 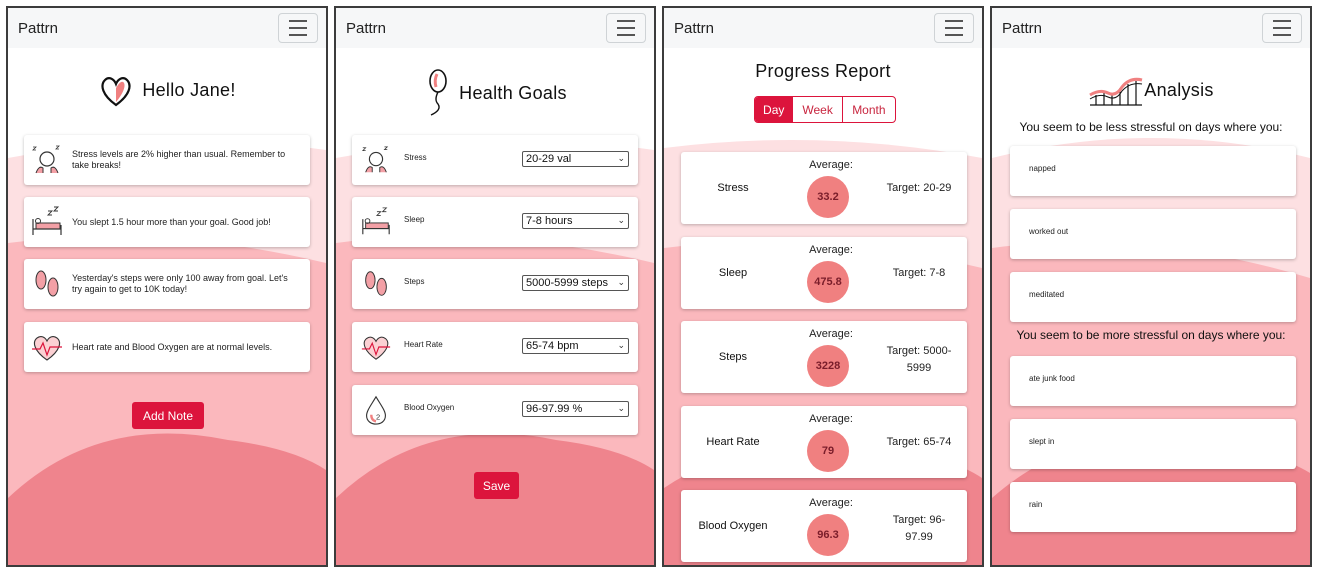 I want to click on target-line: Target: 96-, so click(x=919, y=520).